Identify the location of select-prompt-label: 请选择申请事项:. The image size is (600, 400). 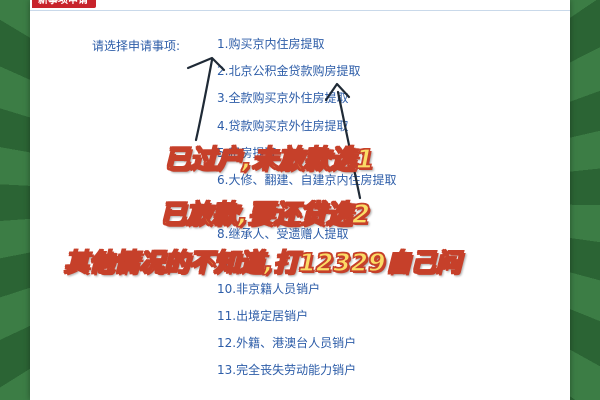
(136, 46).